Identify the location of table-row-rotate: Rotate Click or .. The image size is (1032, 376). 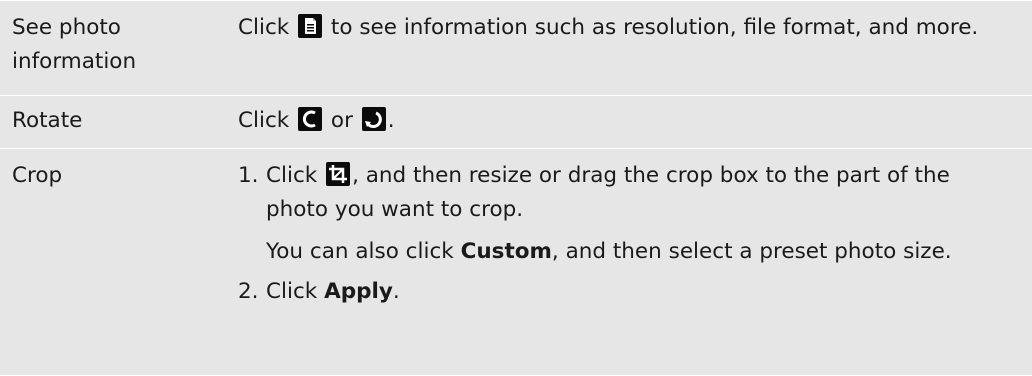
(516, 122).